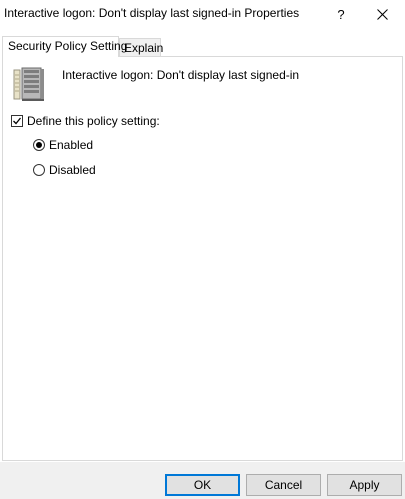 Image resolution: width=405 pixels, height=499 pixels. What do you see at coordinates (68, 46) in the screenshot?
I see `tab-label: Security Policy Setting` at bounding box center [68, 46].